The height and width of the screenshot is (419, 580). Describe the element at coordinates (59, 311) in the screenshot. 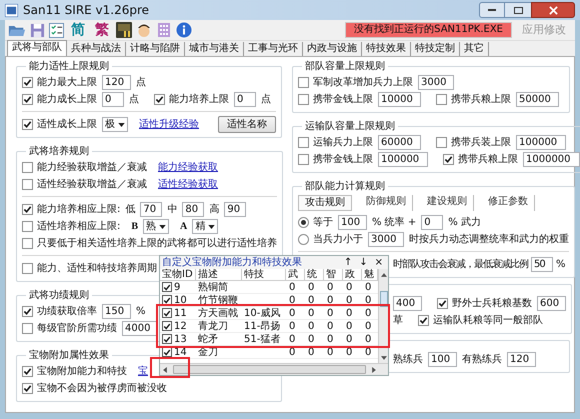

I see `setting-checkbox: 功绩获取倍率` at that location.